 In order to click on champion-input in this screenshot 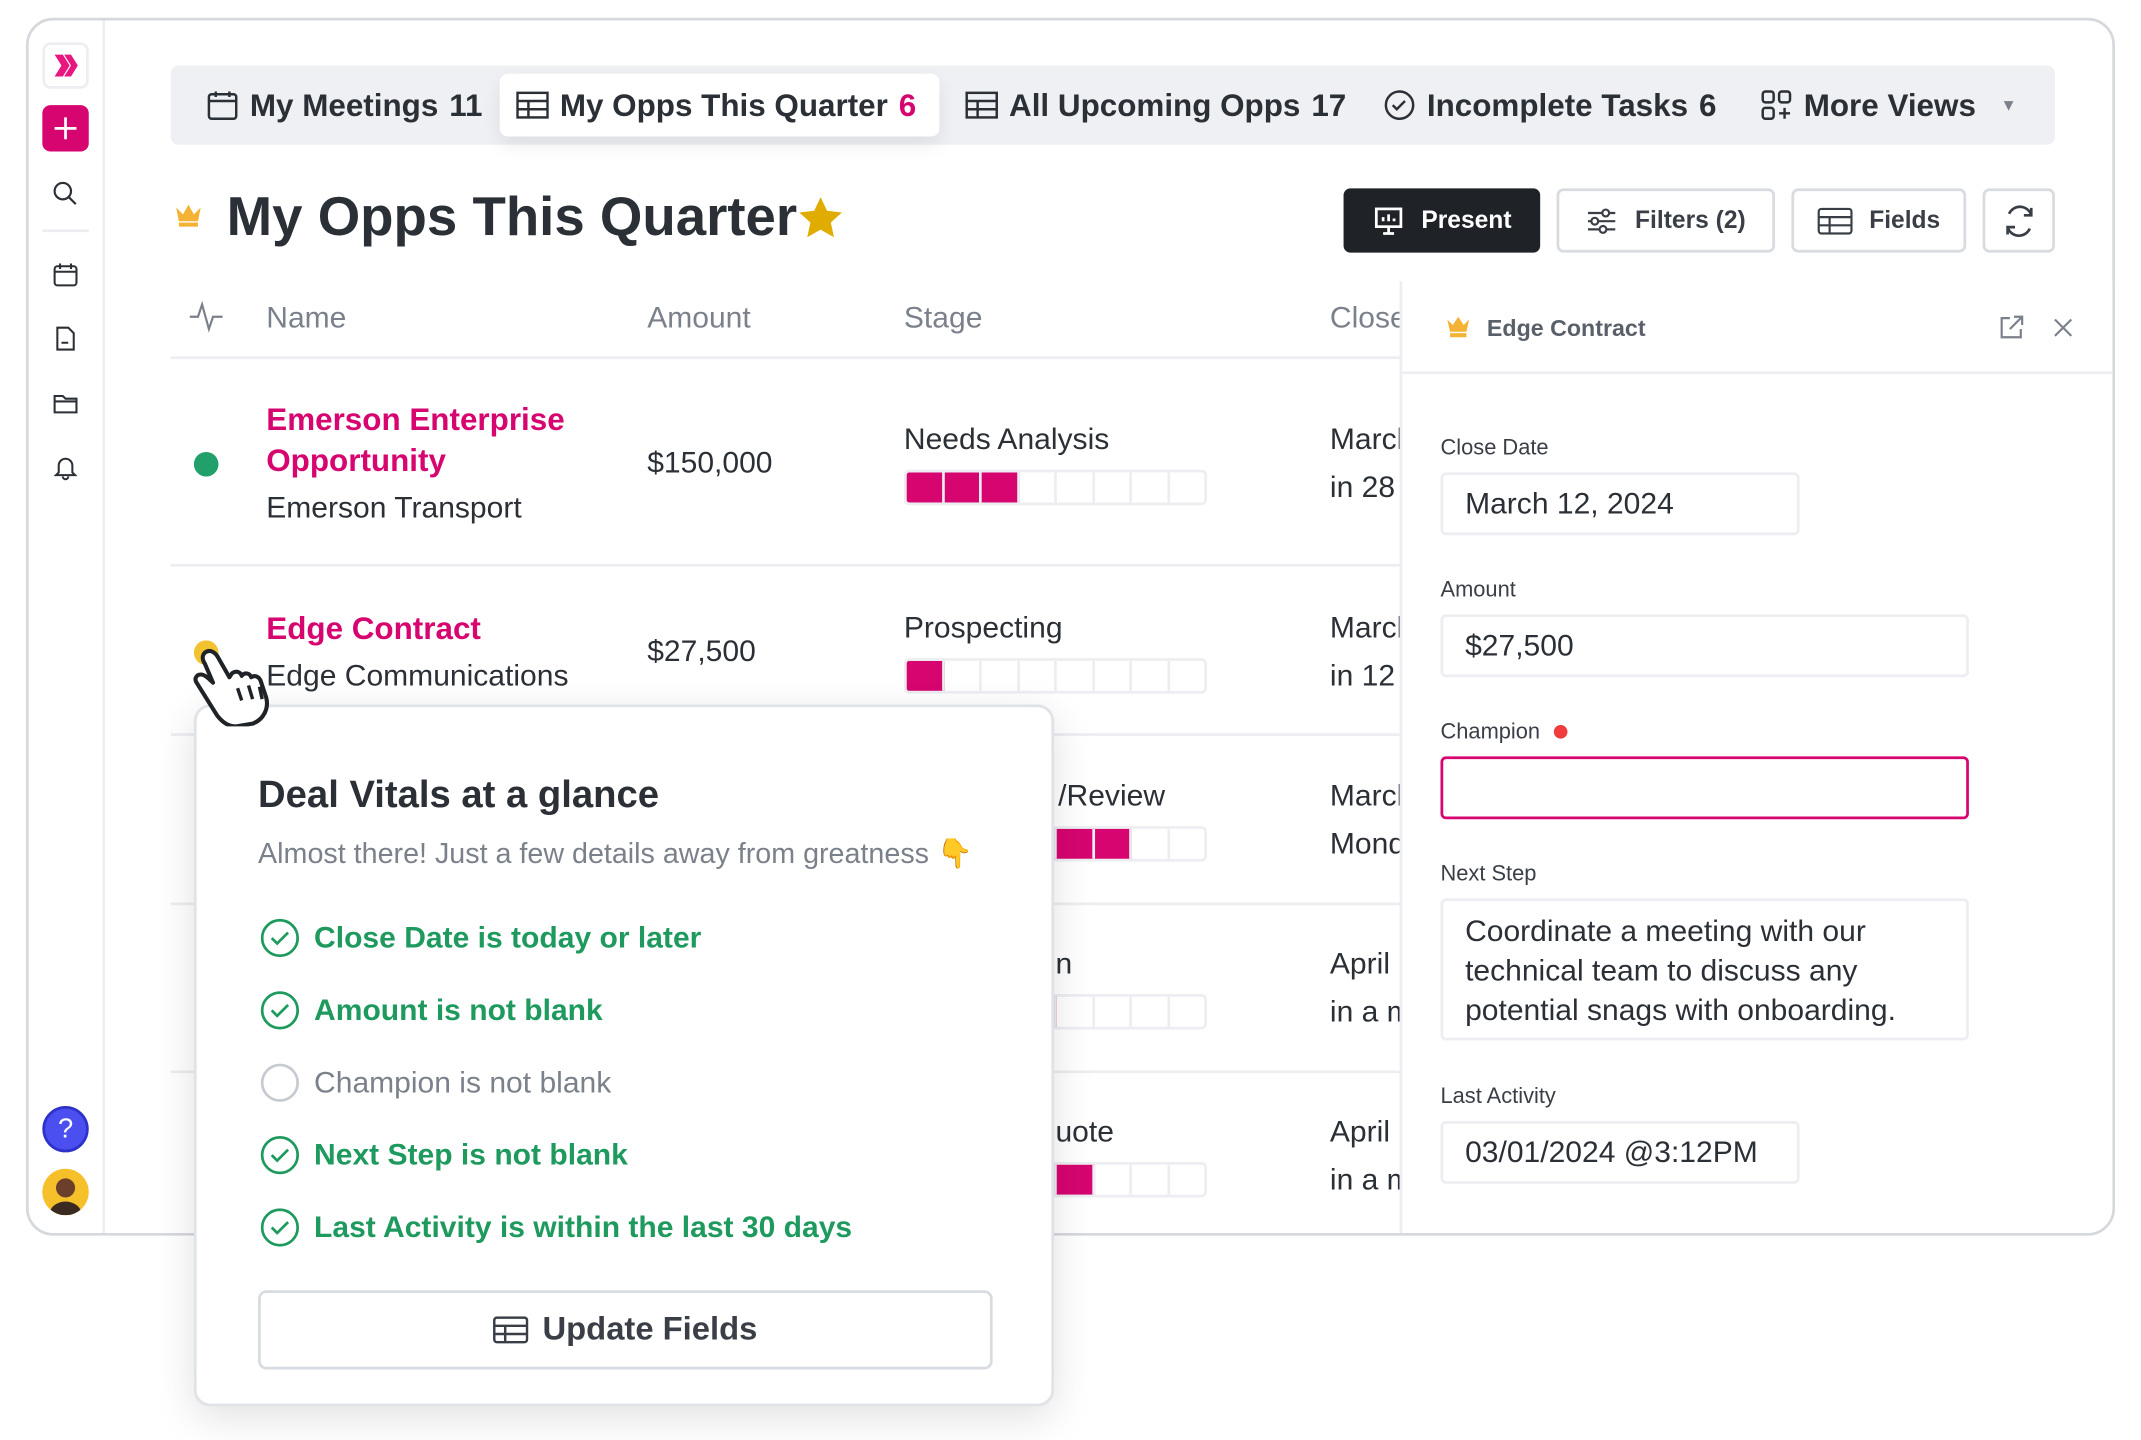, I will do `click(1704, 788)`.